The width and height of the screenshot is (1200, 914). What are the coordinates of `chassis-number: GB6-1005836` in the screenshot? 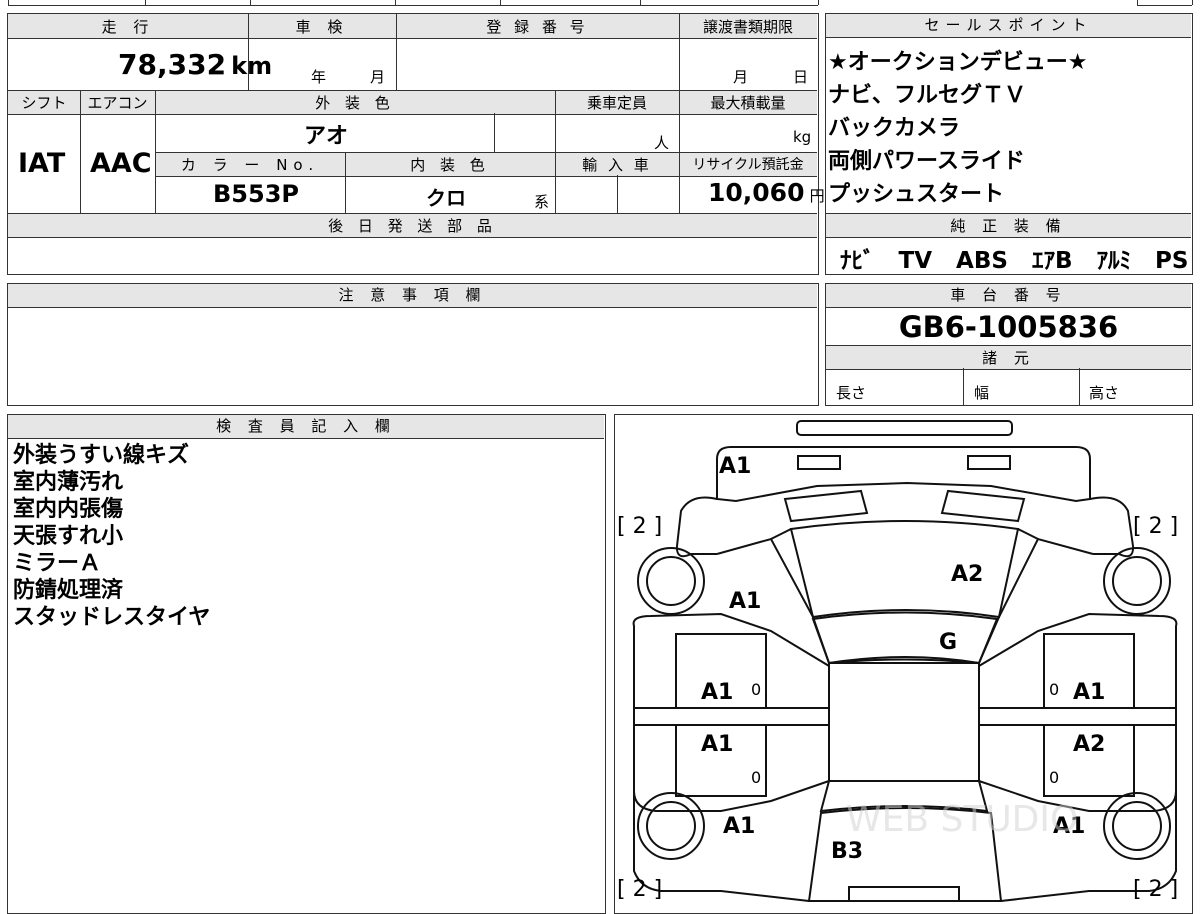 It's located at (1008, 327).